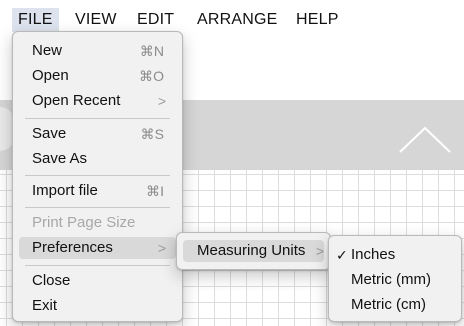  Describe the element at coordinates (97, 51) in the screenshot. I see `menu-item-new: New ⌘N` at that location.